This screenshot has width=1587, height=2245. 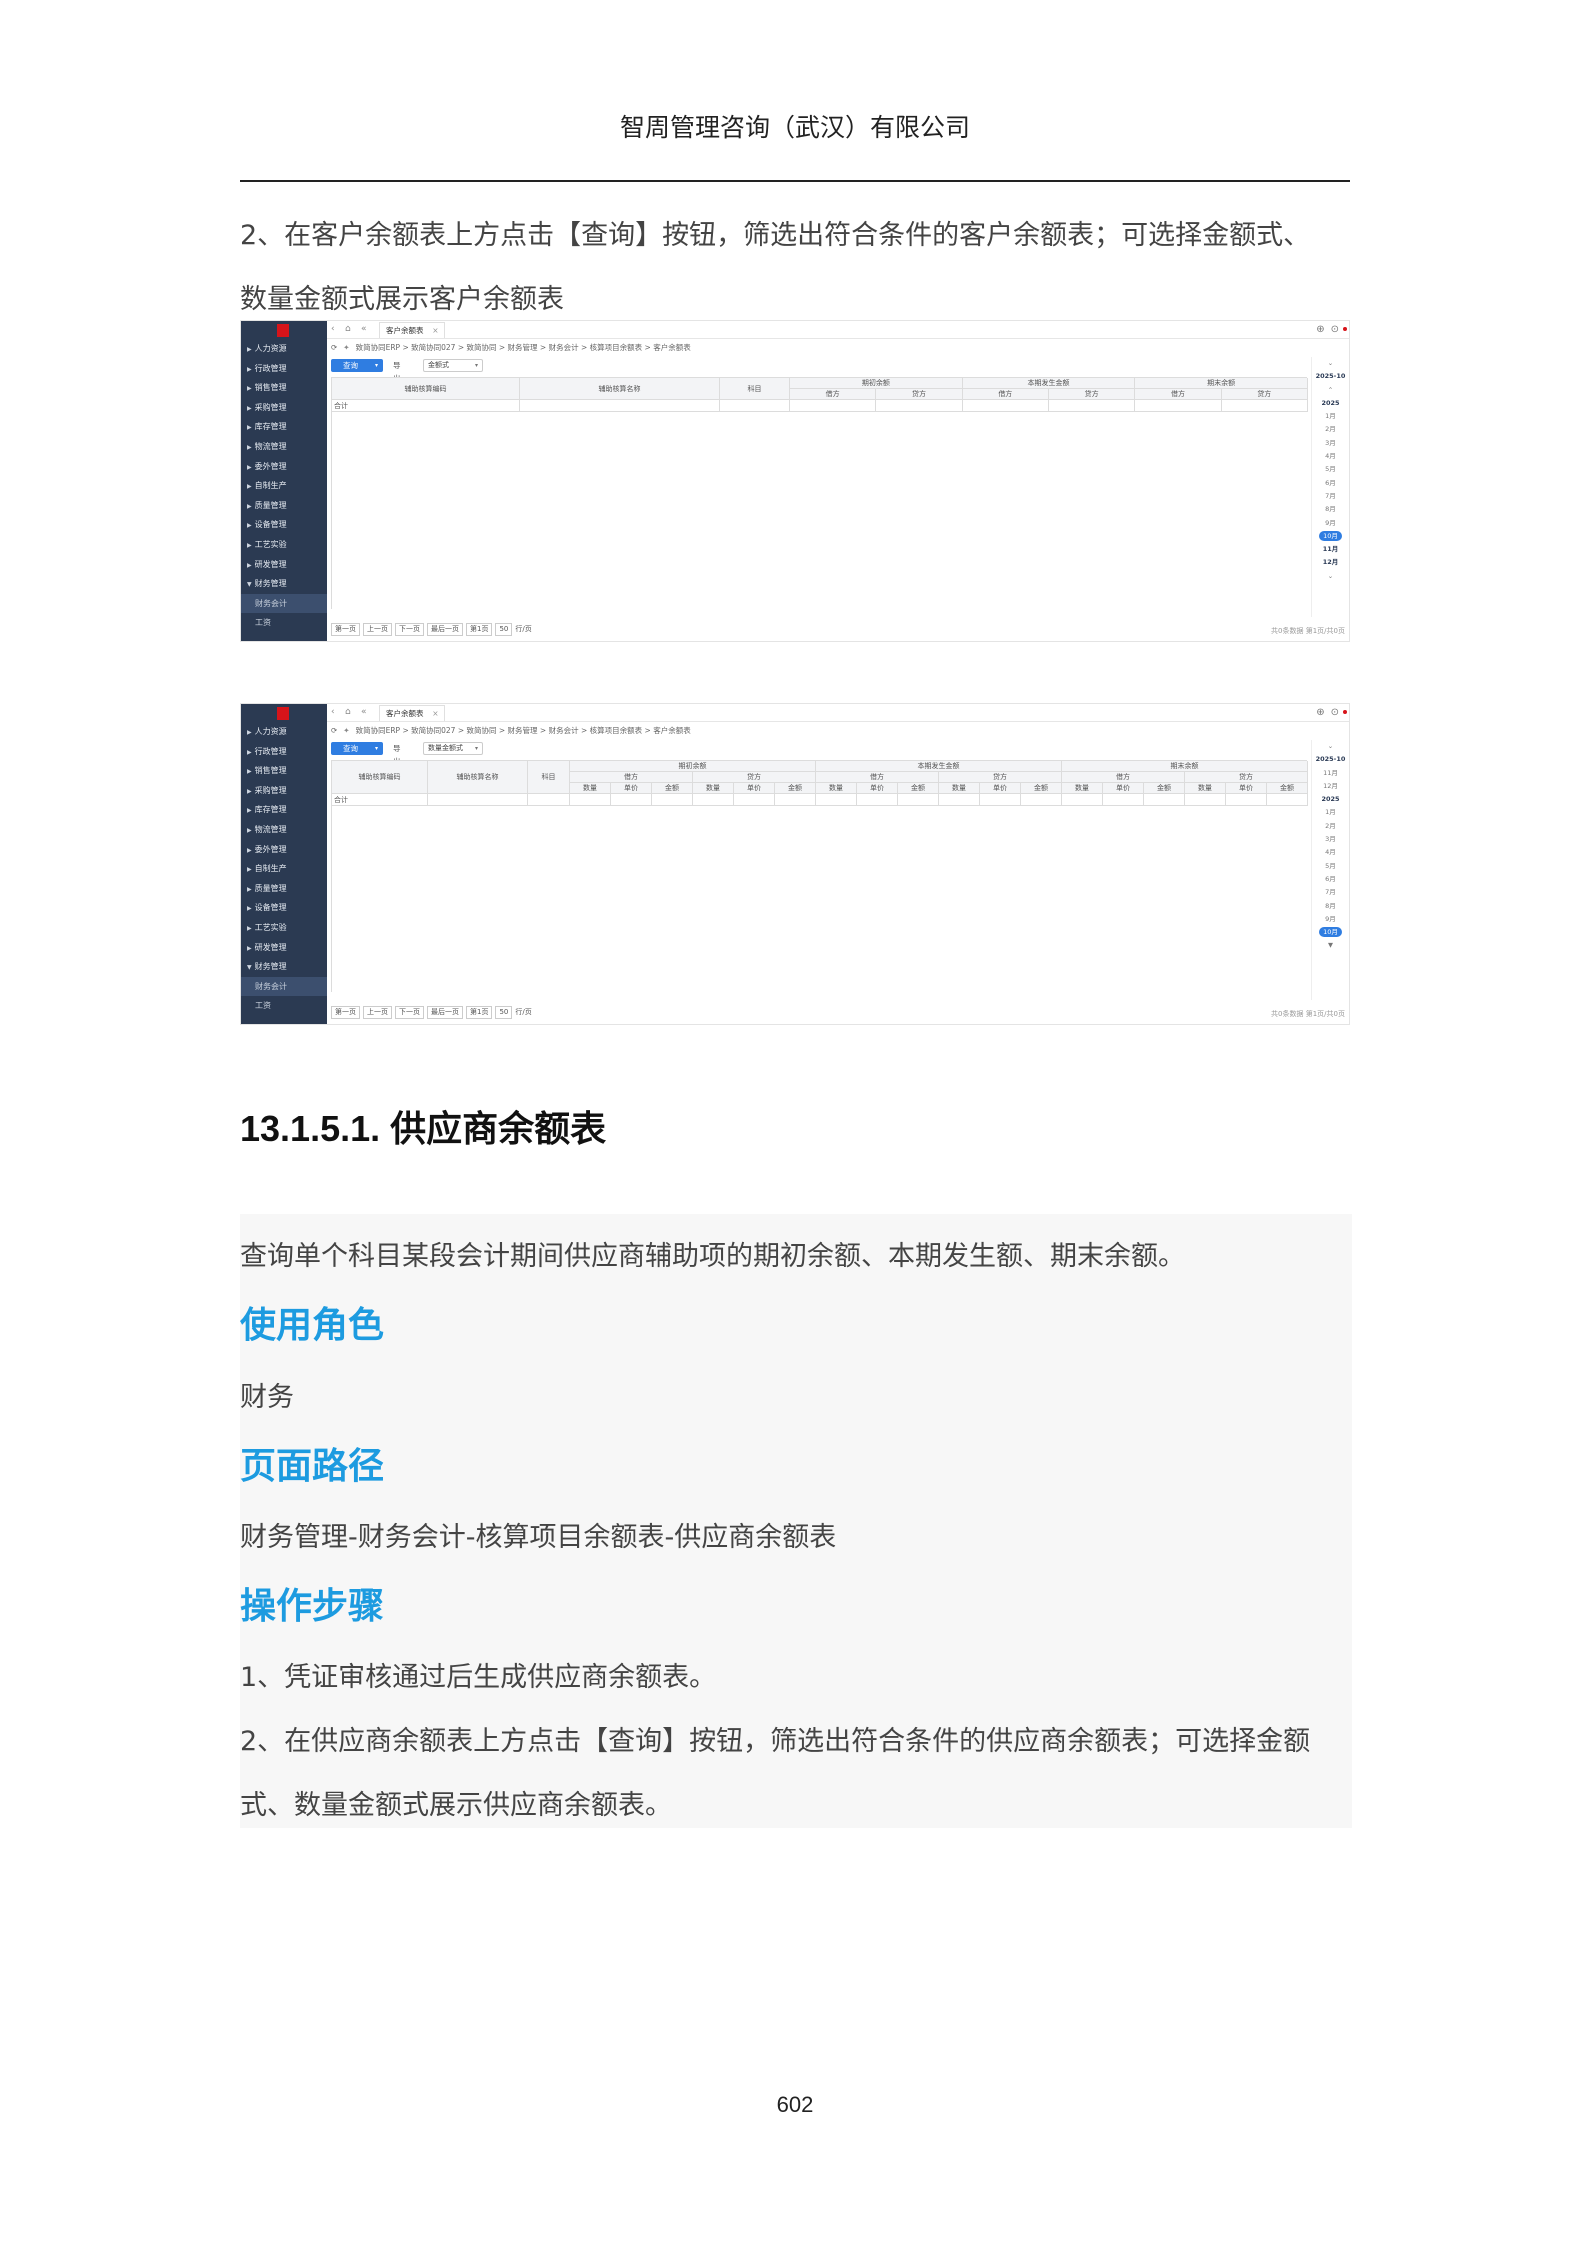 I want to click on scroll-up-icon: ⌃, so click(x=1330, y=390).